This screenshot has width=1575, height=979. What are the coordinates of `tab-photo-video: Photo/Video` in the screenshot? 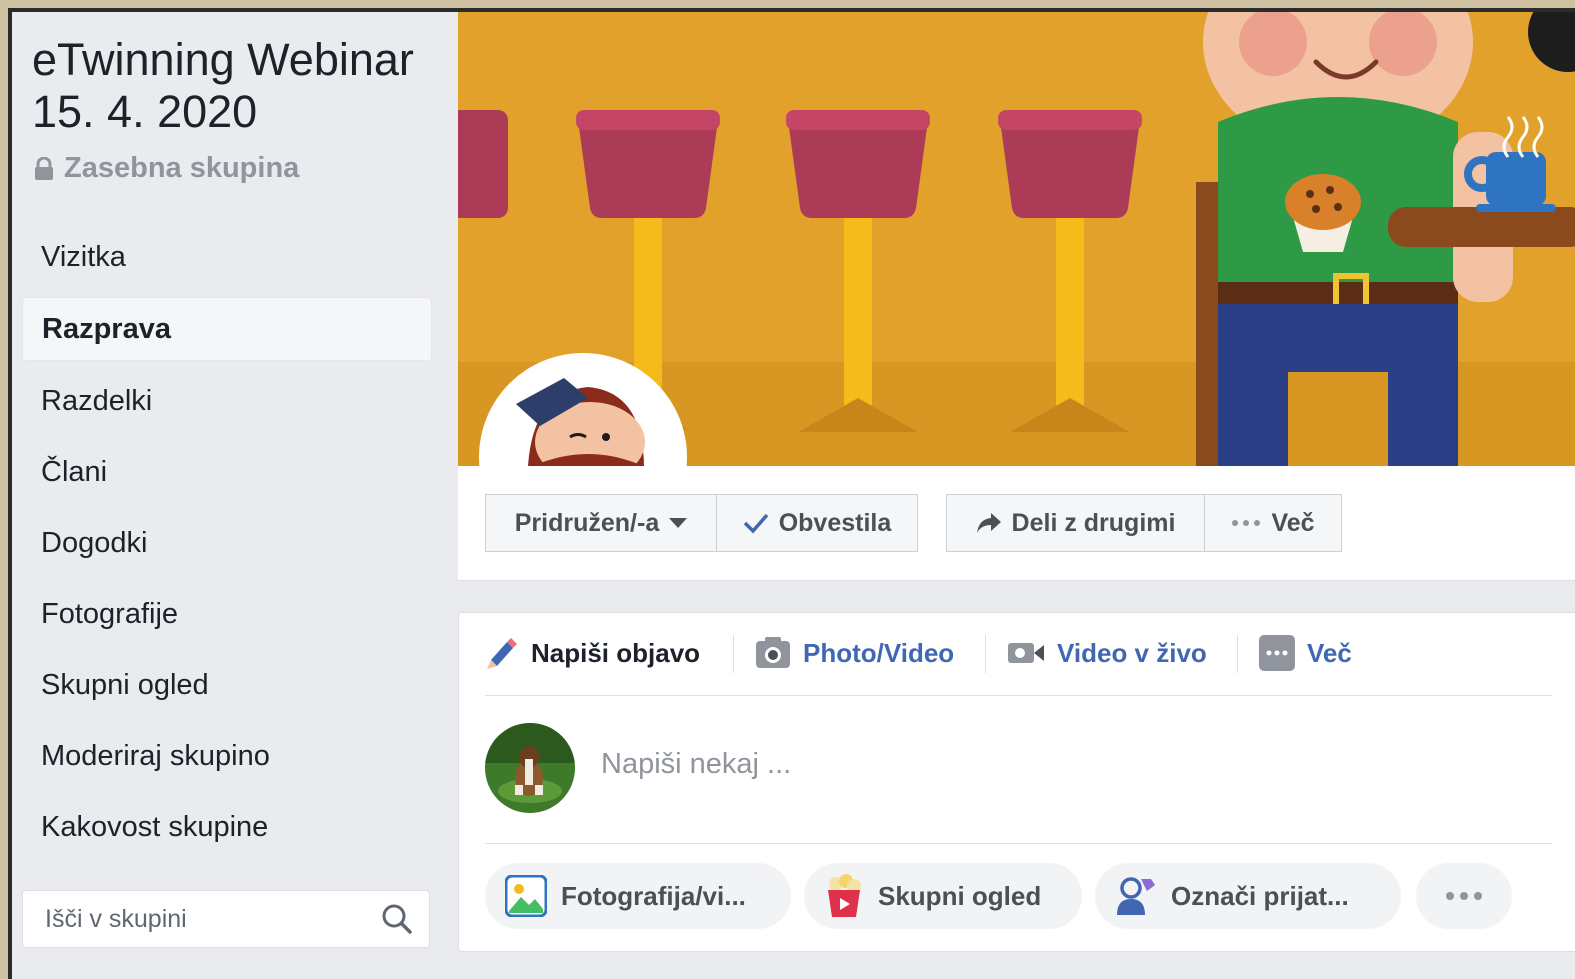 It's located at (854, 653).